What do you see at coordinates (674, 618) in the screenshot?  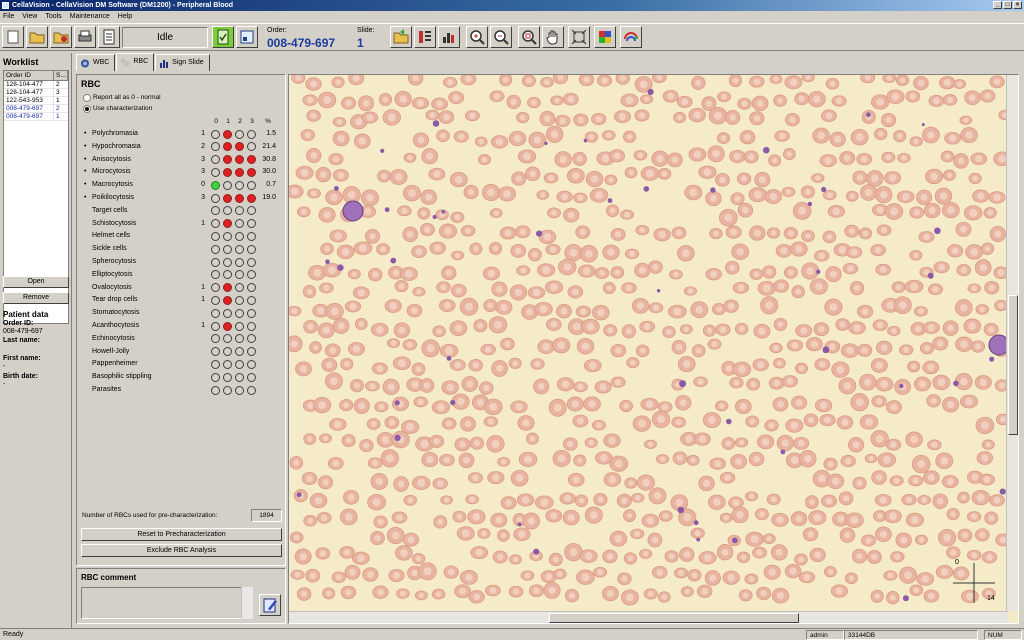 I see `horizontal-scroll-thumb` at bounding box center [674, 618].